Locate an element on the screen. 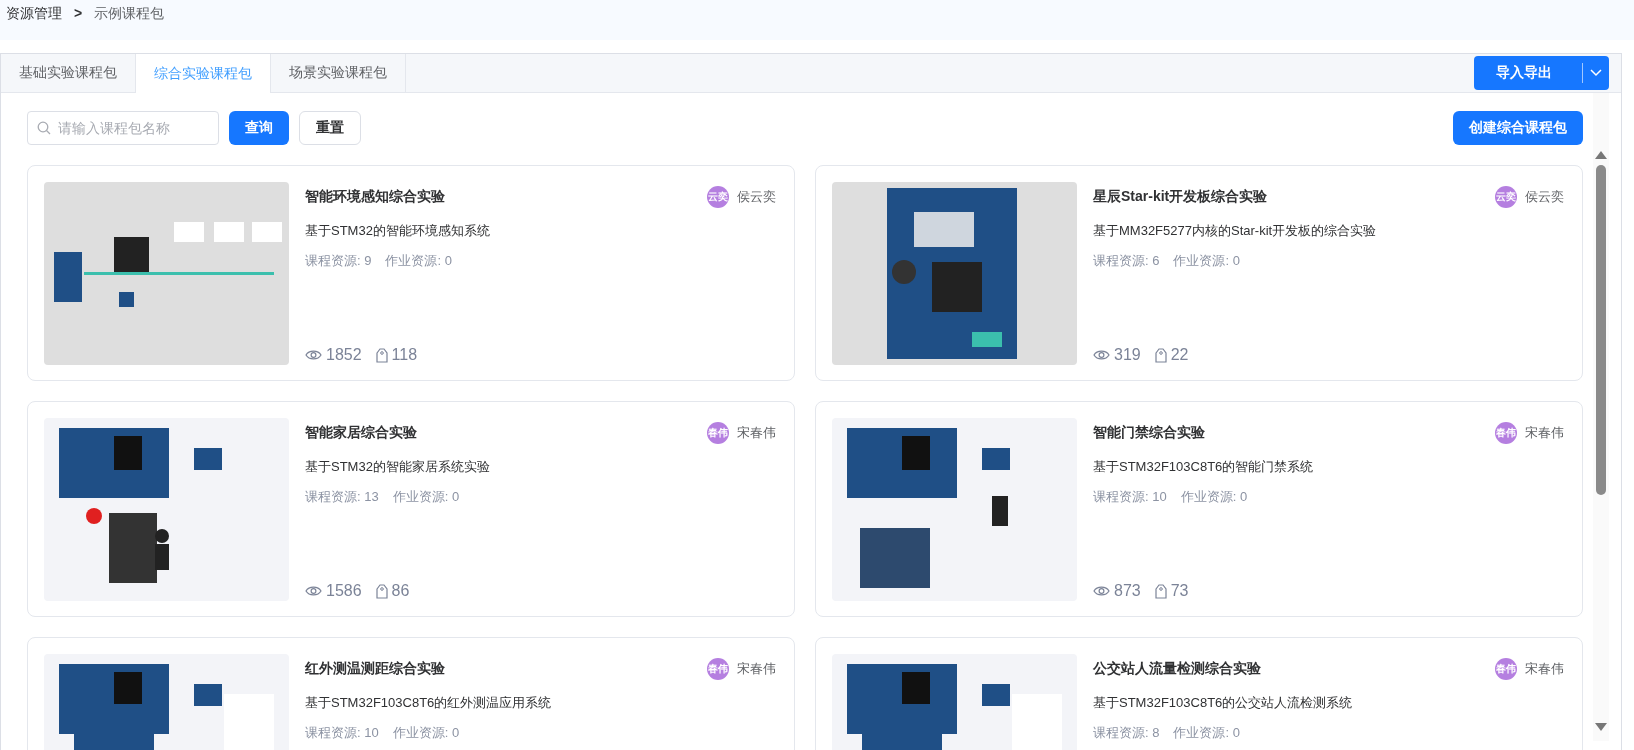 This screenshot has height=750, width=1634. breadcrumb-item: 资源管理 is located at coordinates (34, 14).